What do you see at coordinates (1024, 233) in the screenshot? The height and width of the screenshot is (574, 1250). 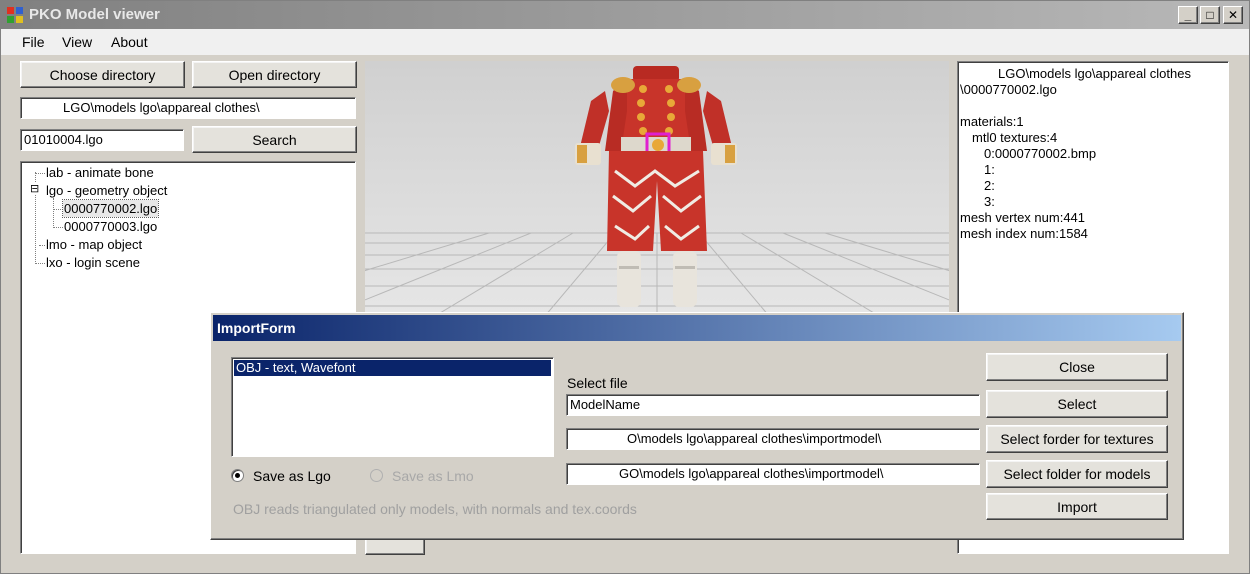 I see `info-index-count: mesh index num:1584` at bounding box center [1024, 233].